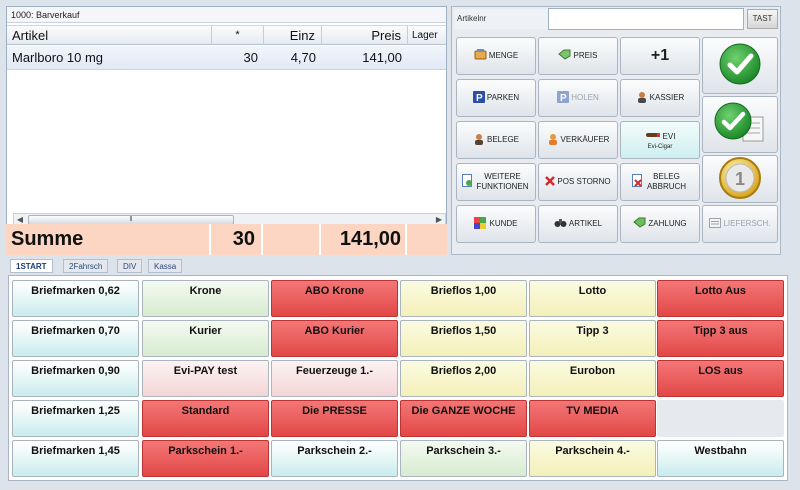  I want to click on column-header-quantity: *, so click(238, 35).